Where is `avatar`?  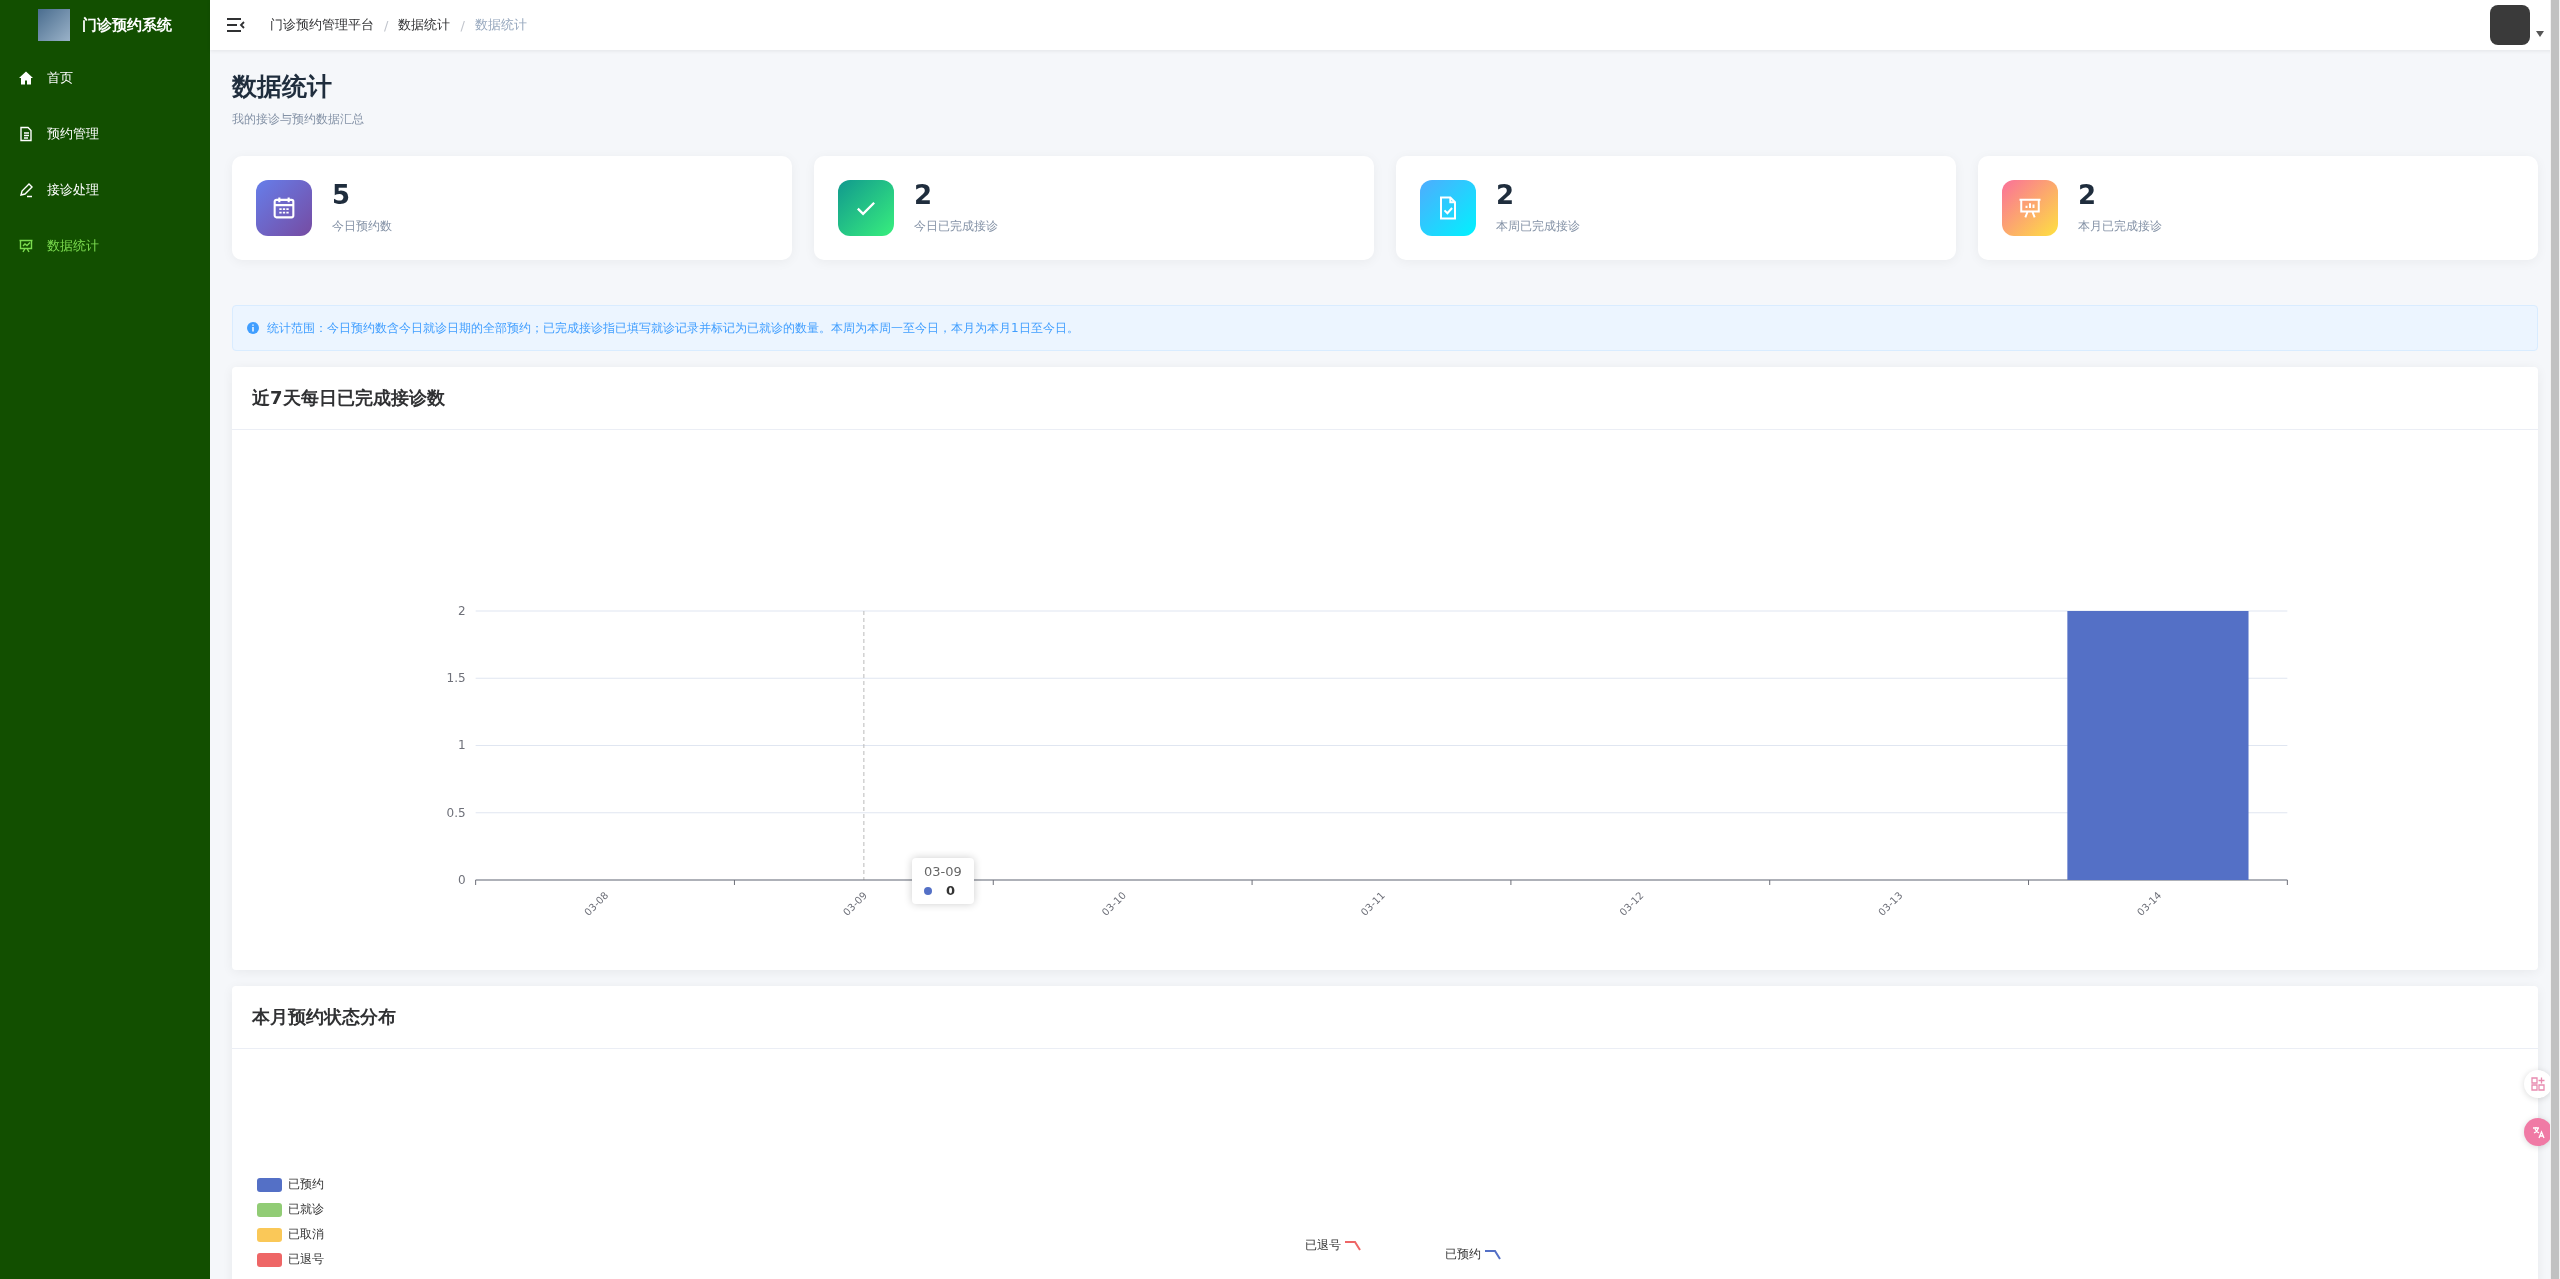
avatar is located at coordinates (2510, 25).